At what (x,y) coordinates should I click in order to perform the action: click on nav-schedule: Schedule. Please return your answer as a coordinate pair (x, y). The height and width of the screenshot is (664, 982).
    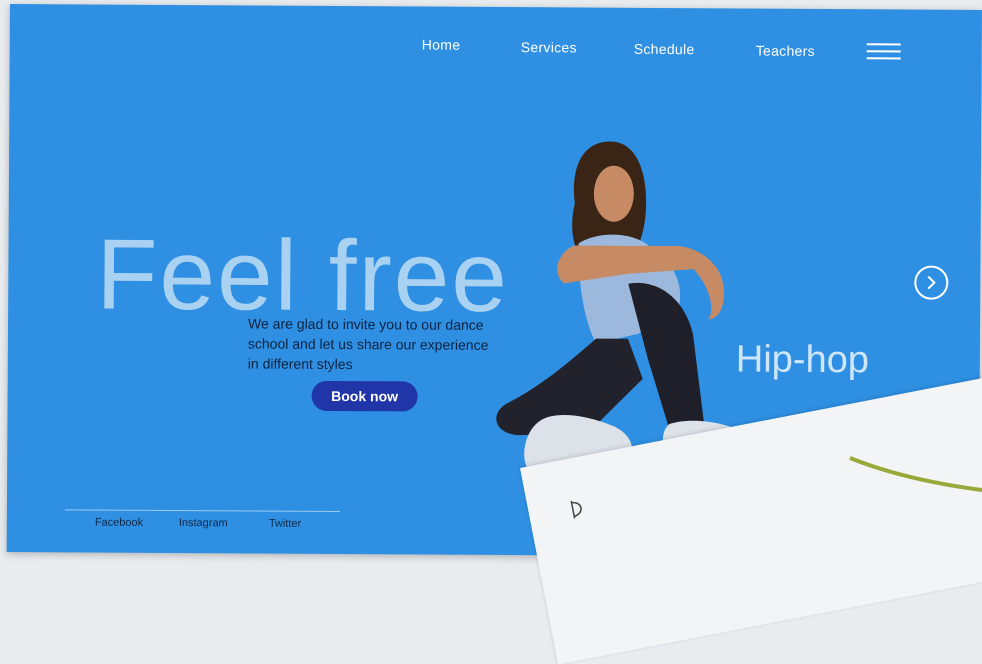
    Looking at the image, I should click on (664, 49).